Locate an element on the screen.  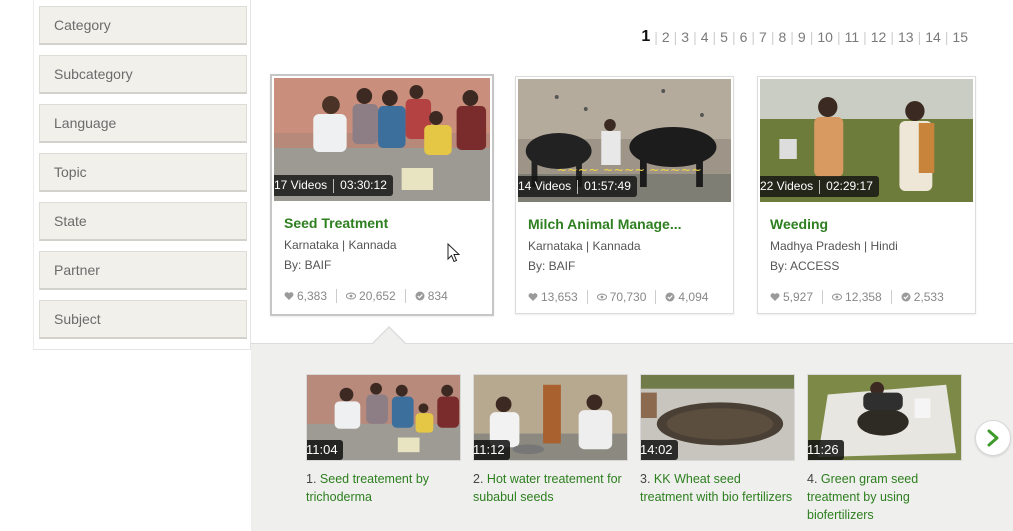
mouse-cursor-icon is located at coordinates (454, 253).